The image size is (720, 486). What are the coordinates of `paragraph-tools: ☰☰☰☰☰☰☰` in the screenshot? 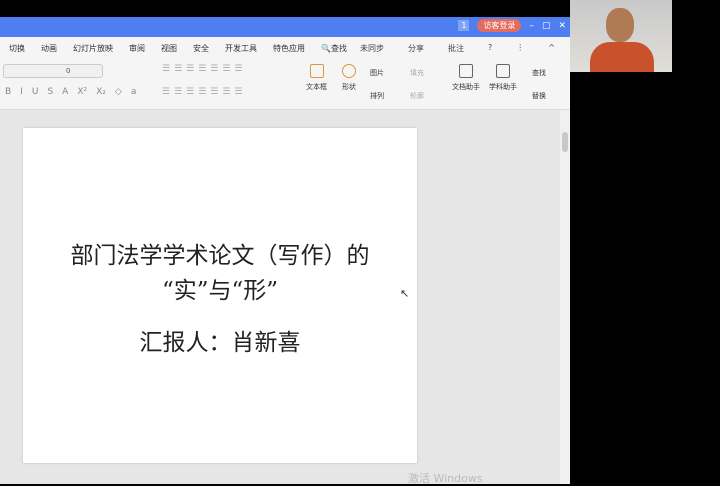 It's located at (204, 69).